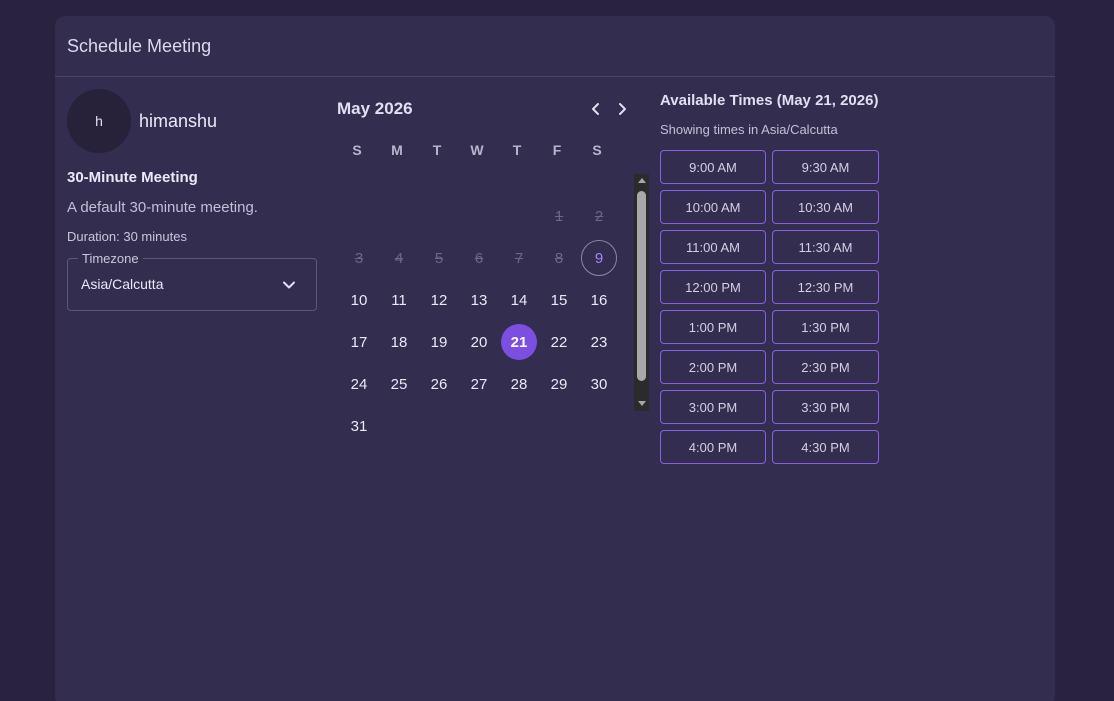 The width and height of the screenshot is (1114, 701). I want to click on calendar-day-today: 9, so click(599, 258).